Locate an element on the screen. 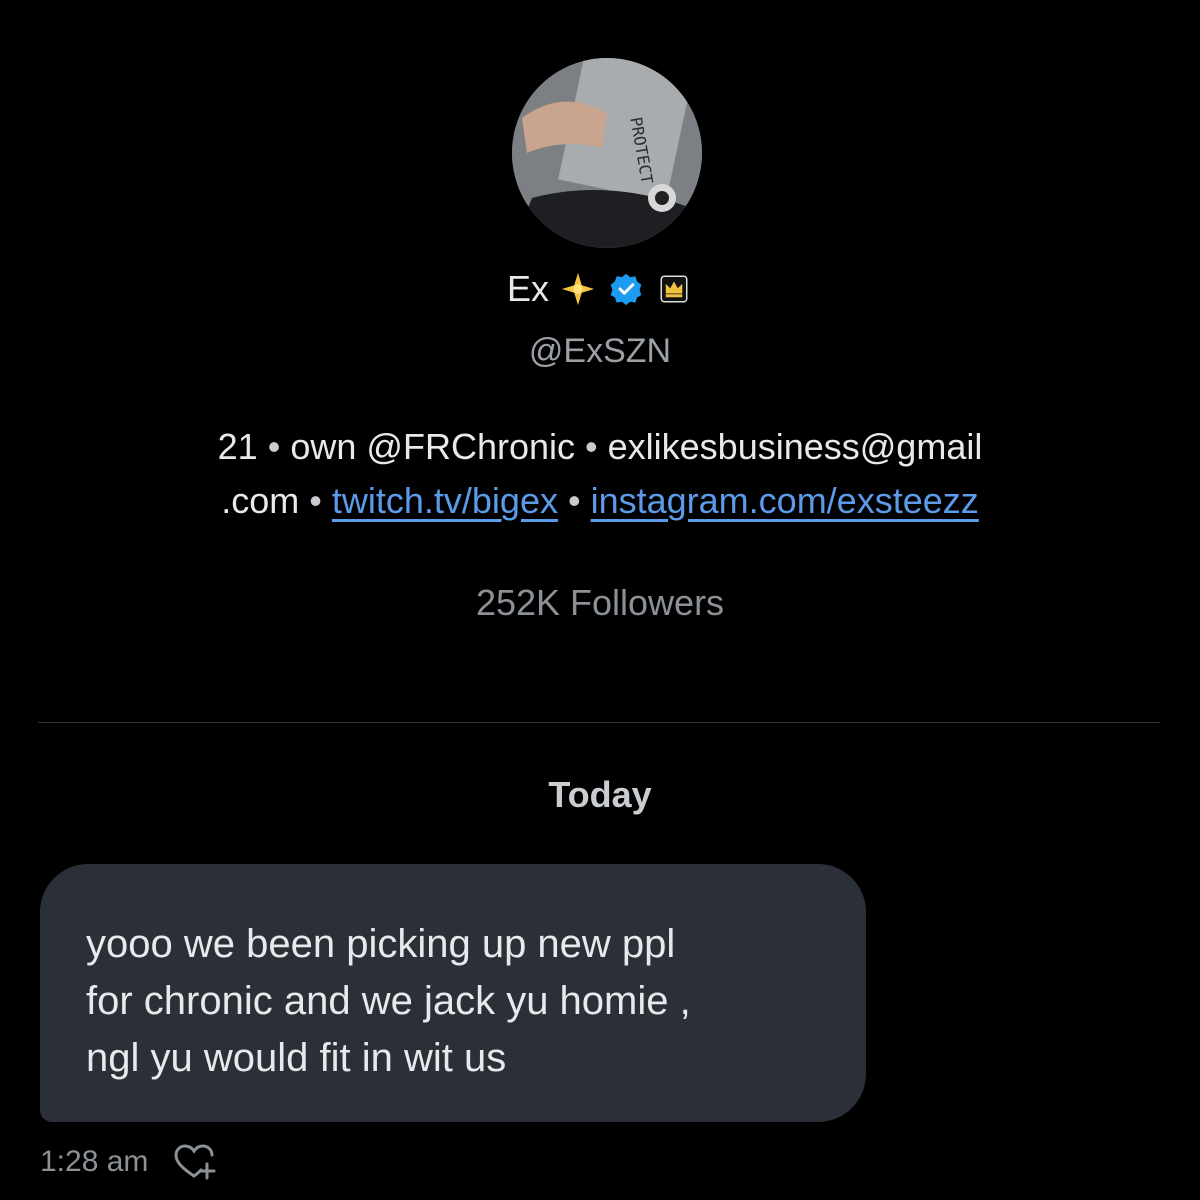 This screenshot has height=1200, width=1200. profile-handle: @ExSZN is located at coordinates (600, 351).